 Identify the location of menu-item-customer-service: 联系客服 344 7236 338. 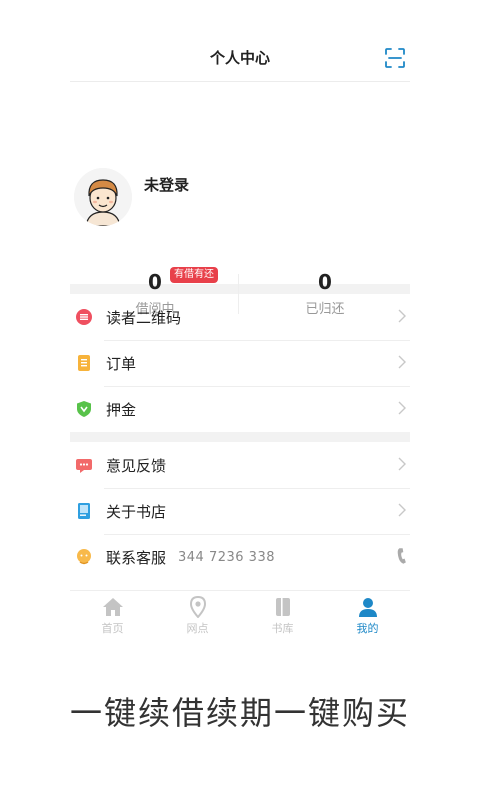
(240, 557).